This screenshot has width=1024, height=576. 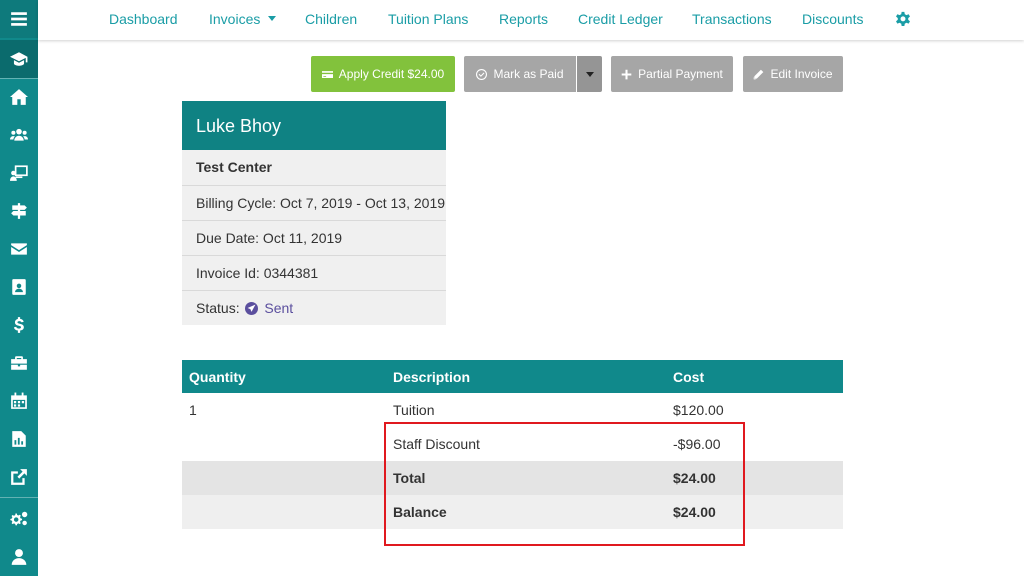 I want to click on invoice-id: Invoice Id: 0344381, so click(x=314, y=272).